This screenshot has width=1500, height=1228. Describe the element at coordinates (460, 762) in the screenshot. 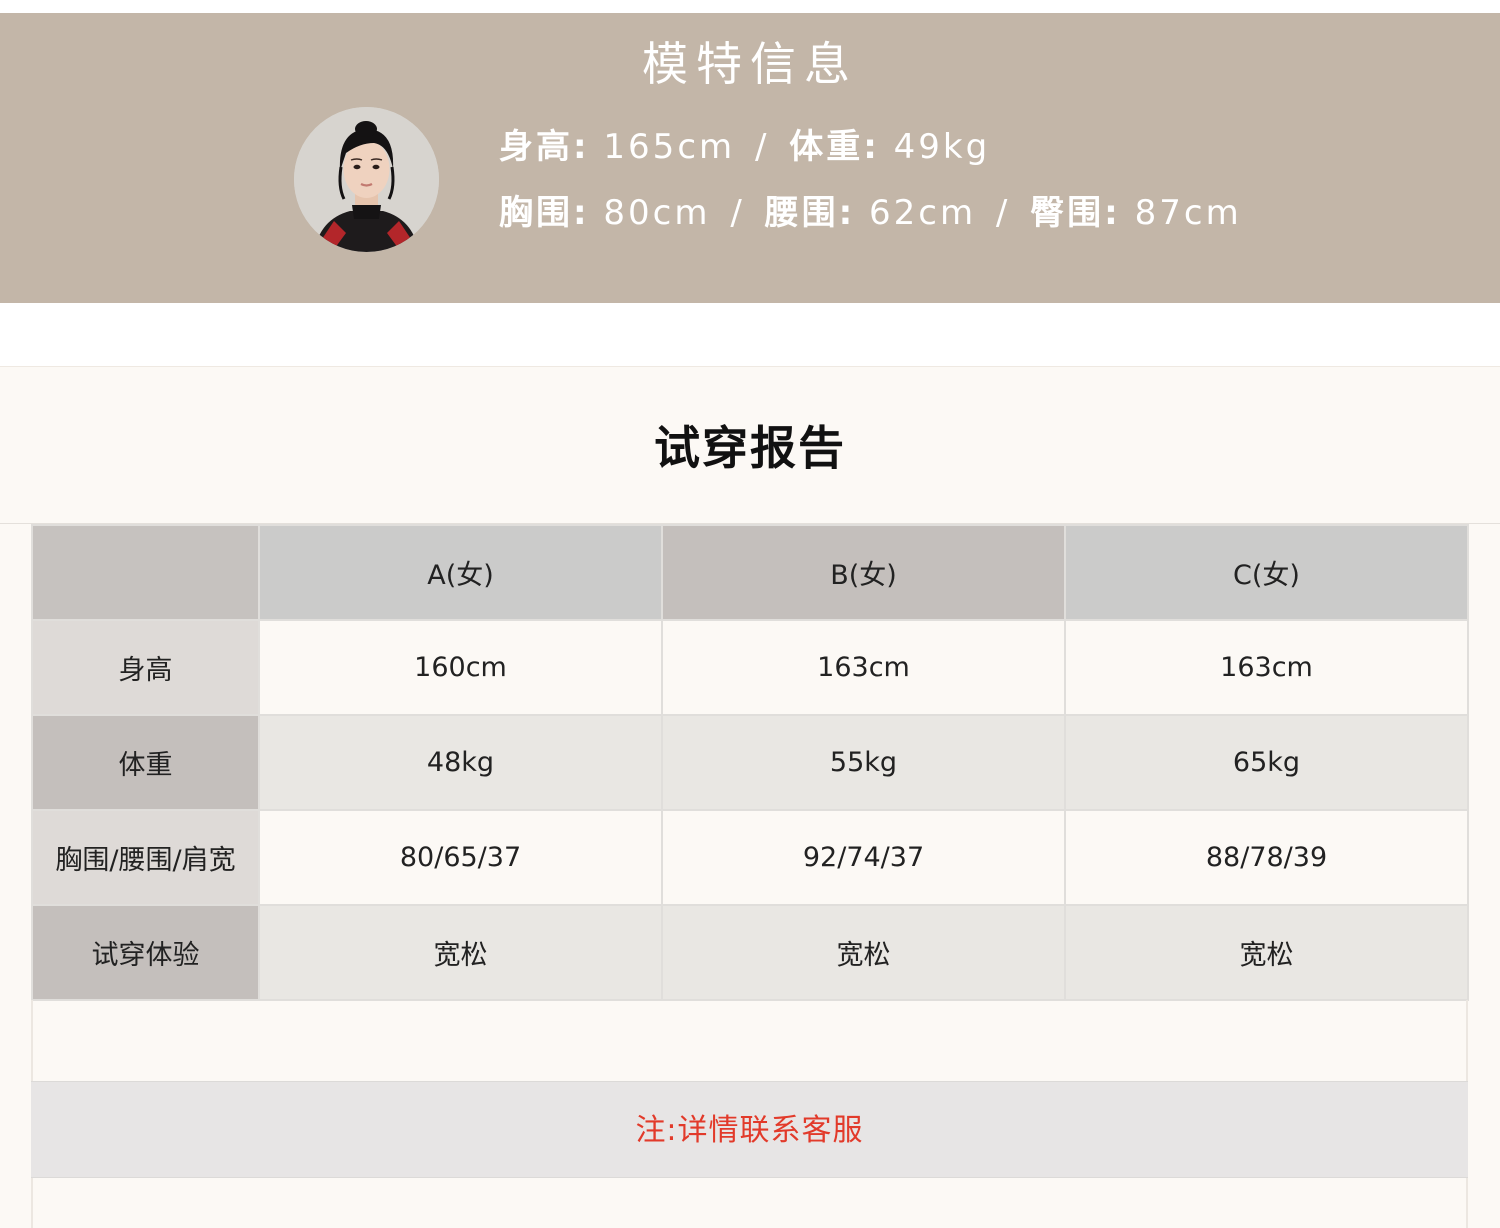

I see `table-cell: 48kg` at that location.